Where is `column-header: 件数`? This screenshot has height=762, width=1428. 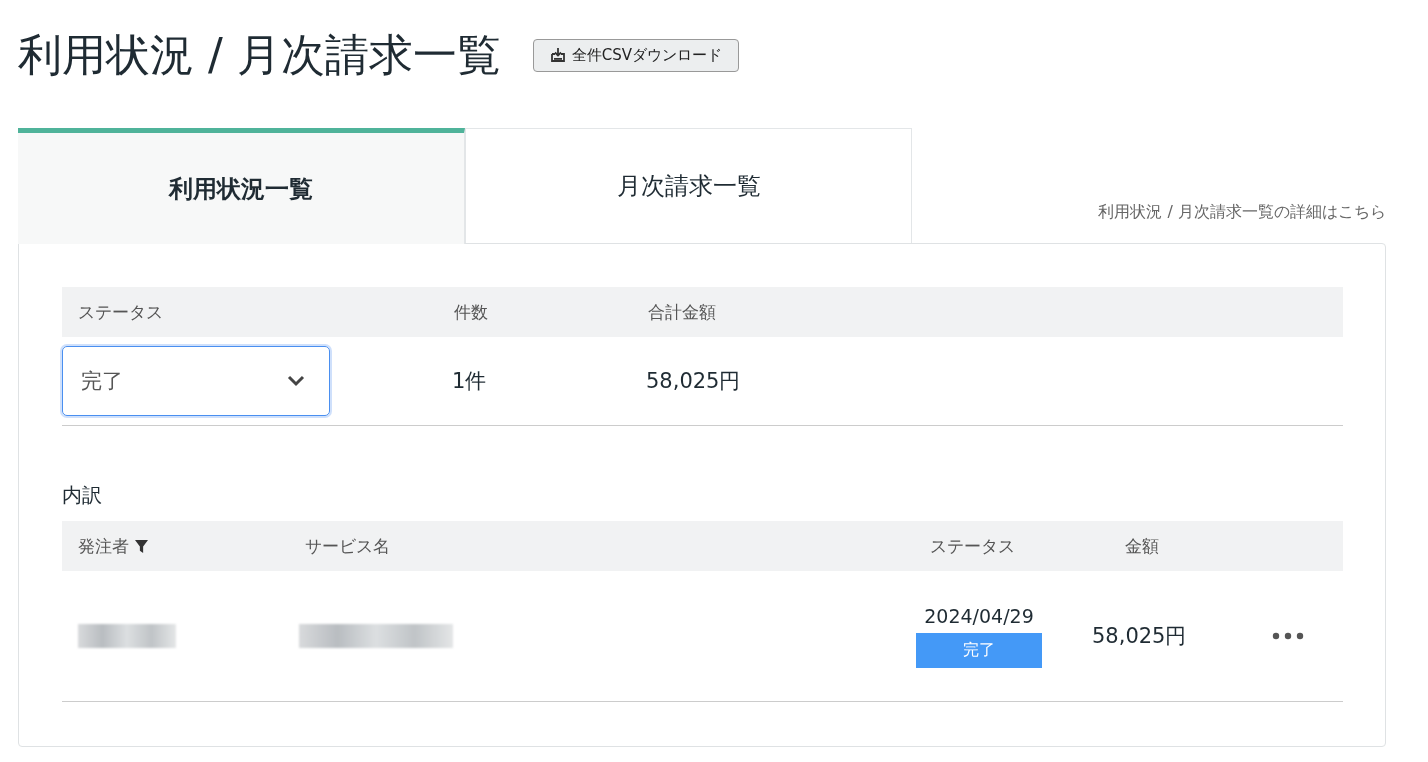 column-header: 件数 is located at coordinates (471, 312).